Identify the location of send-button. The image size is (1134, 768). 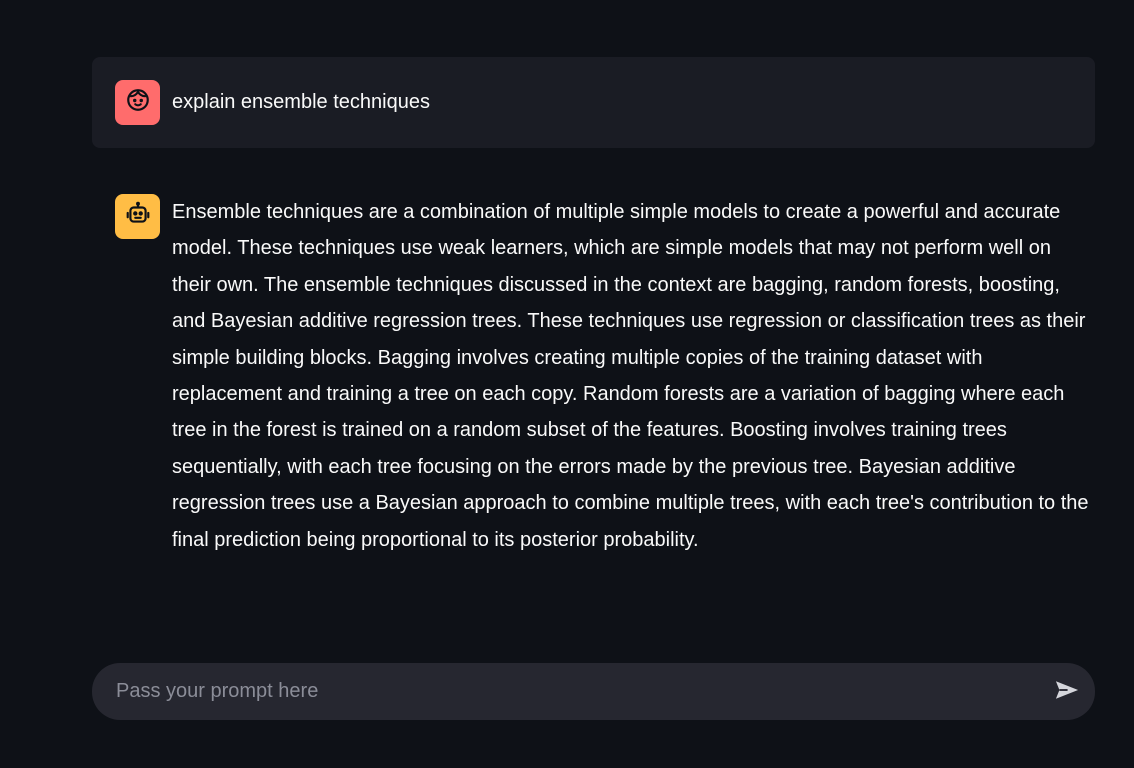
(1067, 692).